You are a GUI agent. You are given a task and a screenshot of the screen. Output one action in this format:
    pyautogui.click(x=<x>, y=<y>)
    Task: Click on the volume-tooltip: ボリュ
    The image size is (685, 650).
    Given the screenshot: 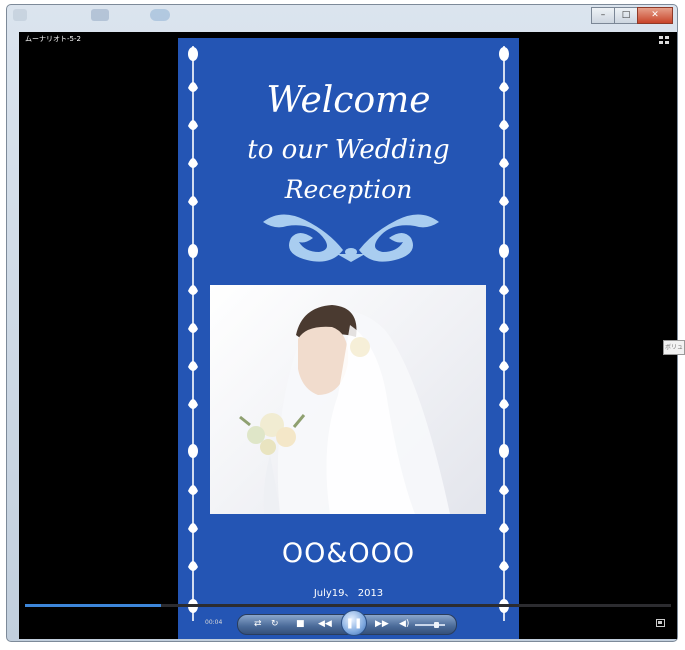 What is the action you would take?
    pyautogui.click(x=674, y=347)
    